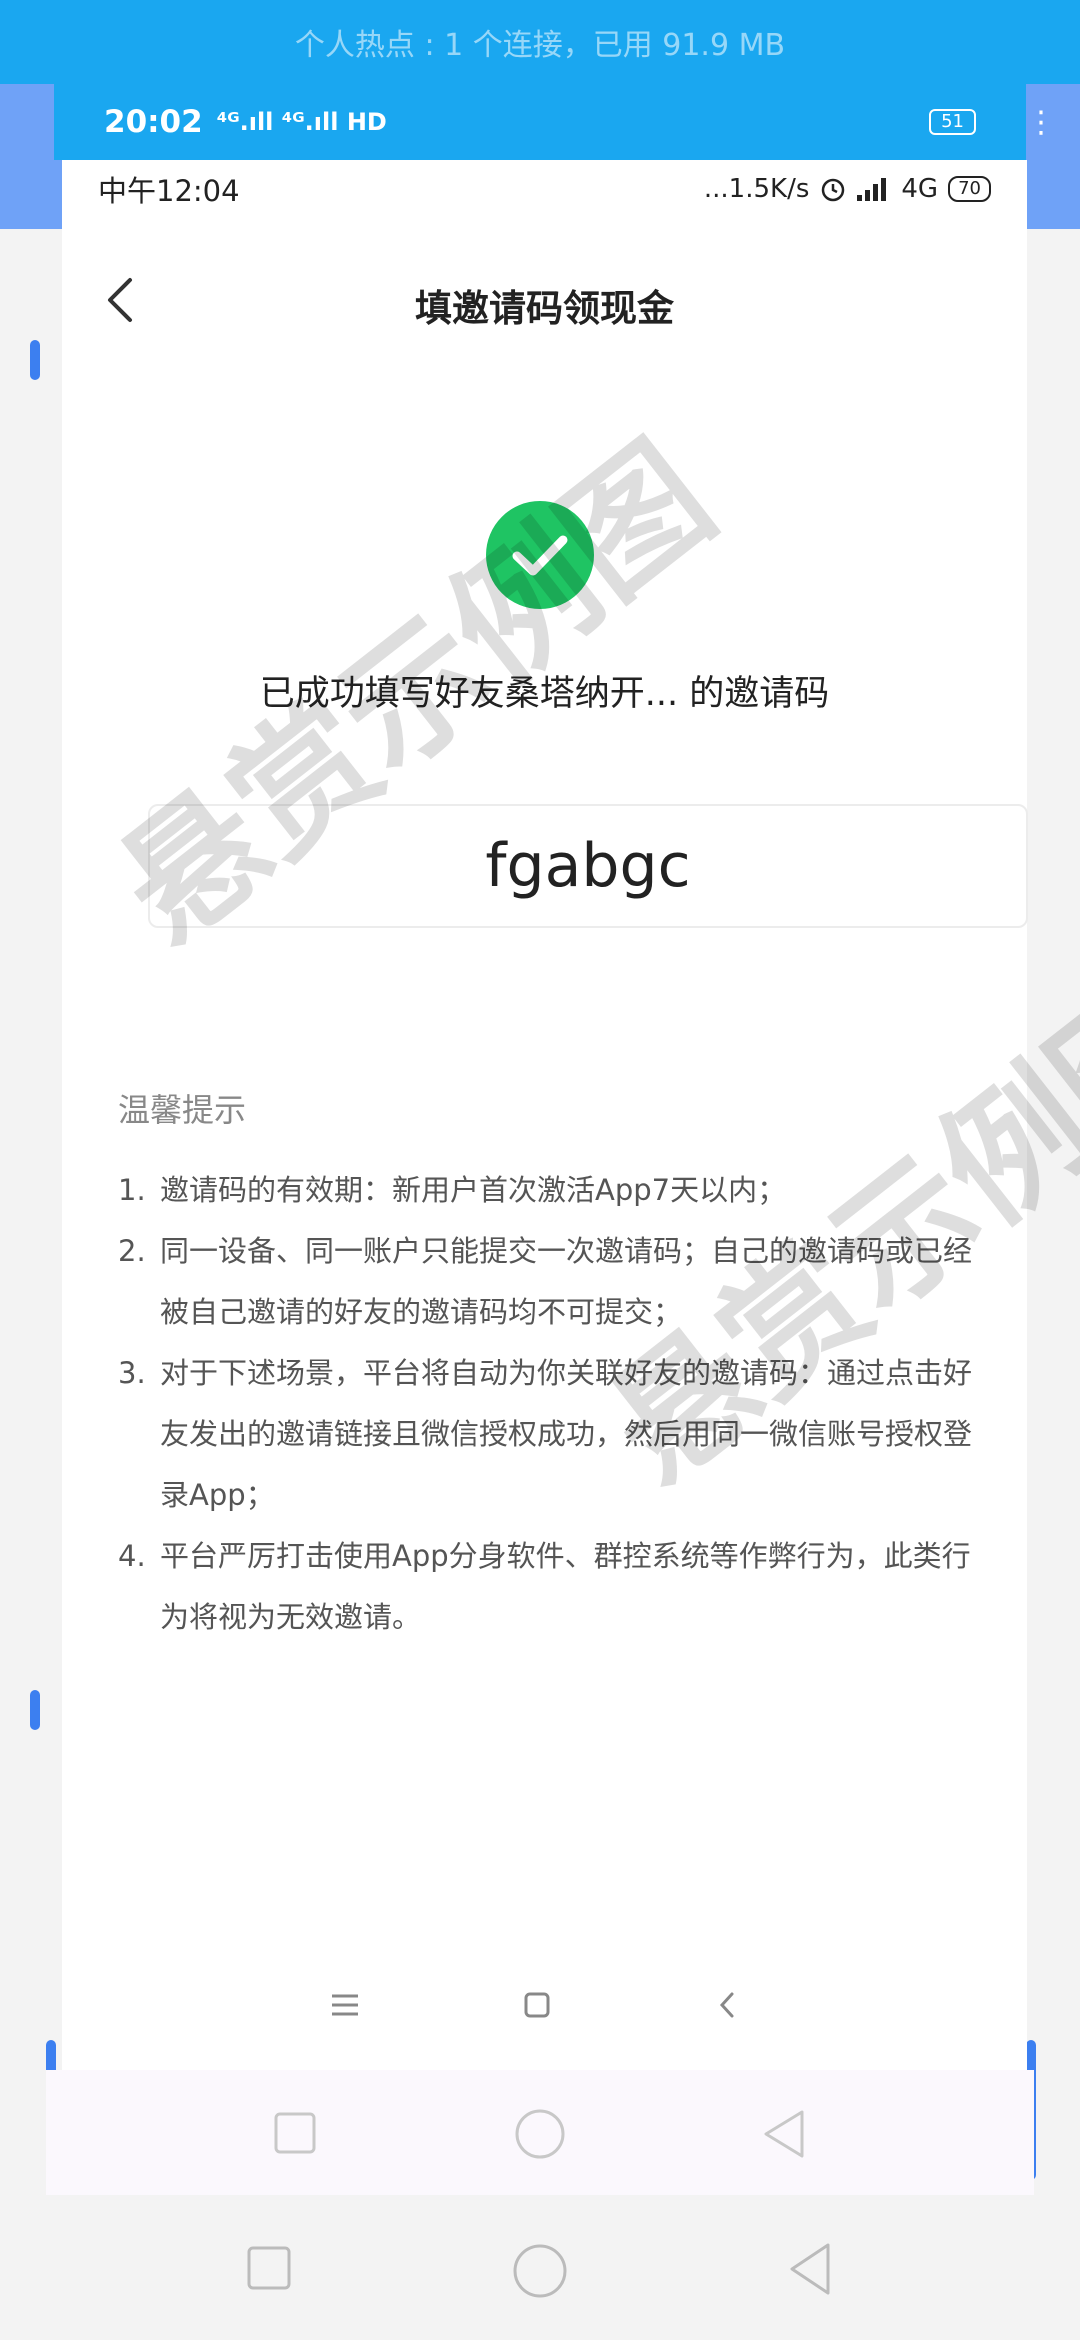 The image size is (1080, 2340). I want to click on hotspot-banner: 个人热点 : 1 个连接，已用 91.9 MB, so click(540, 42).